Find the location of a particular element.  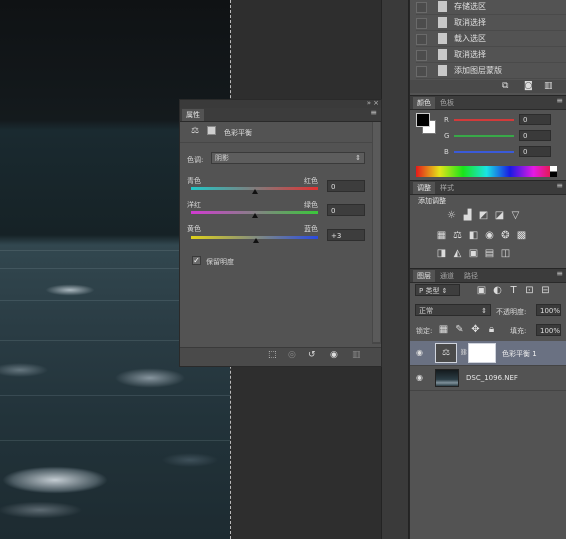

preserve-luminosity-checkbox: ✓ is located at coordinates (196, 260).